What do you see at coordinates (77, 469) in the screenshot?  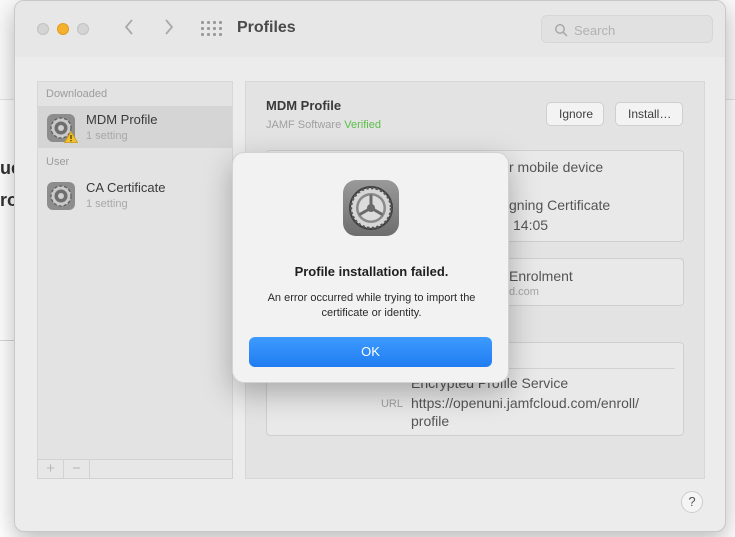 I see `remove-profile-button: −` at bounding box center [77, 469].